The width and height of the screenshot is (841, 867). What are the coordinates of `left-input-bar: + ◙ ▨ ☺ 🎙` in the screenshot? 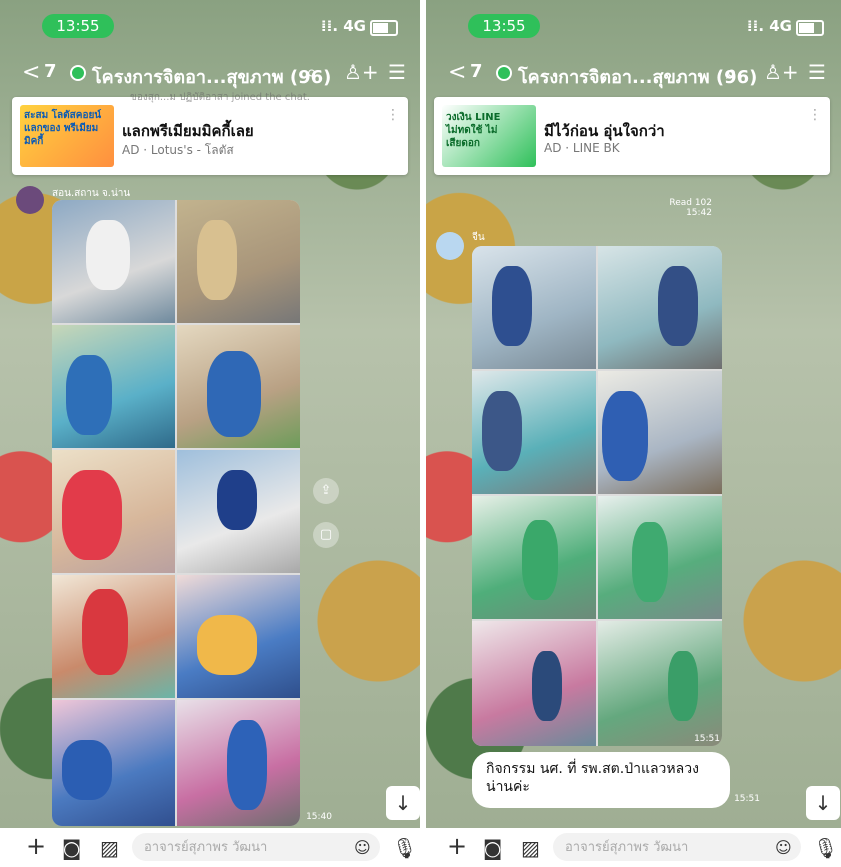 It's located at (210, 847).